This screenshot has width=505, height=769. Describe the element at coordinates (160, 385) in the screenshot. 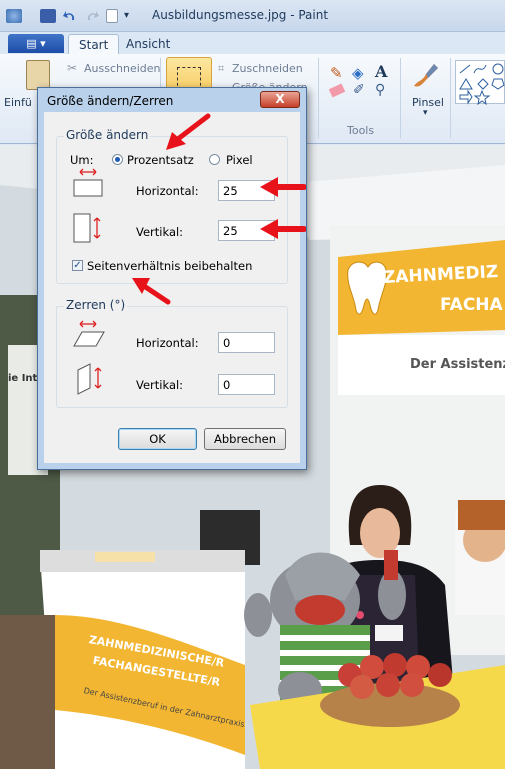

I see `skew-vertical-label: Vertikal:` at that location.